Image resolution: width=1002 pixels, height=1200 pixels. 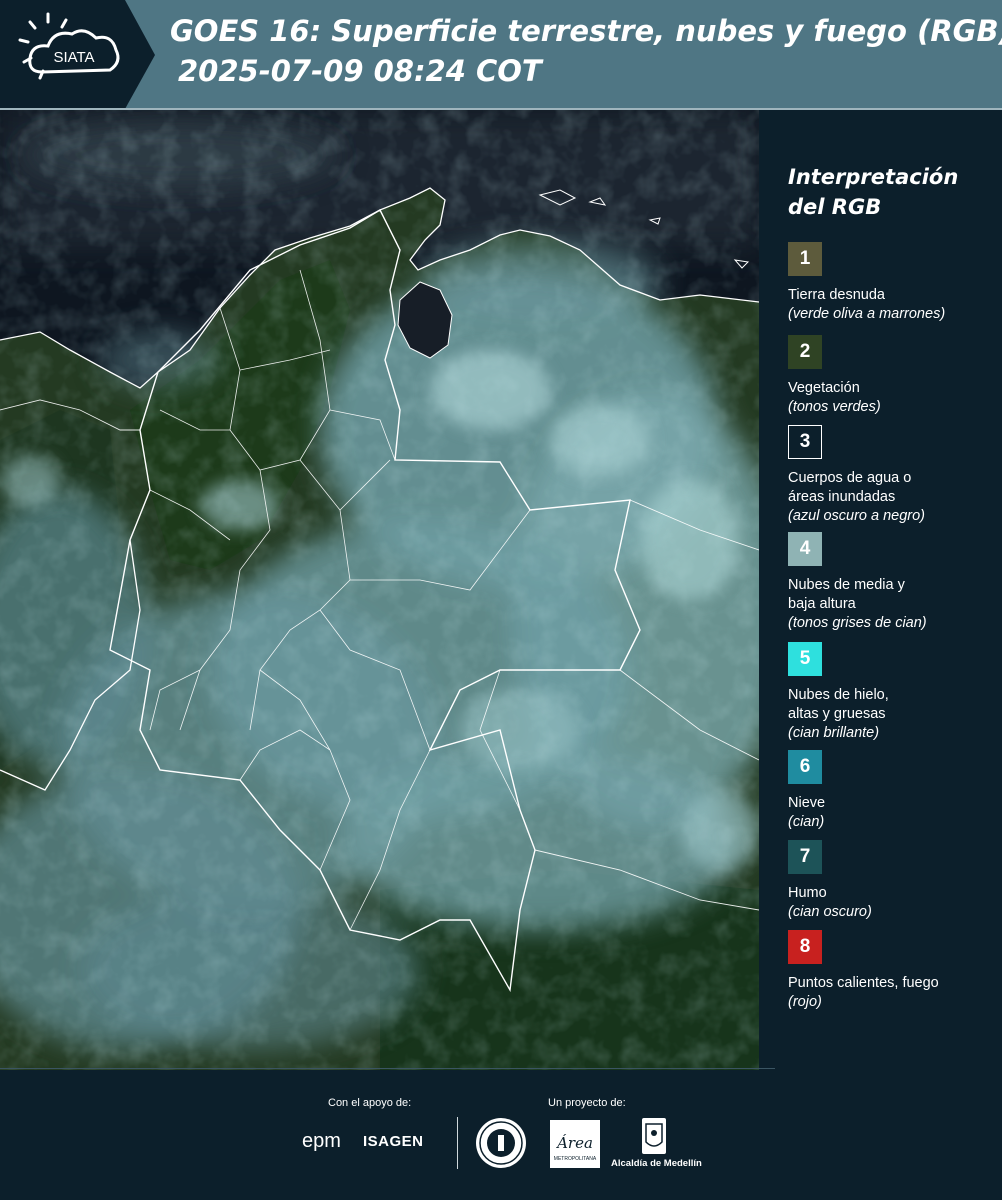 I want to click on legend-description: (azul oscuro a negro), so click(x=857, y=516).